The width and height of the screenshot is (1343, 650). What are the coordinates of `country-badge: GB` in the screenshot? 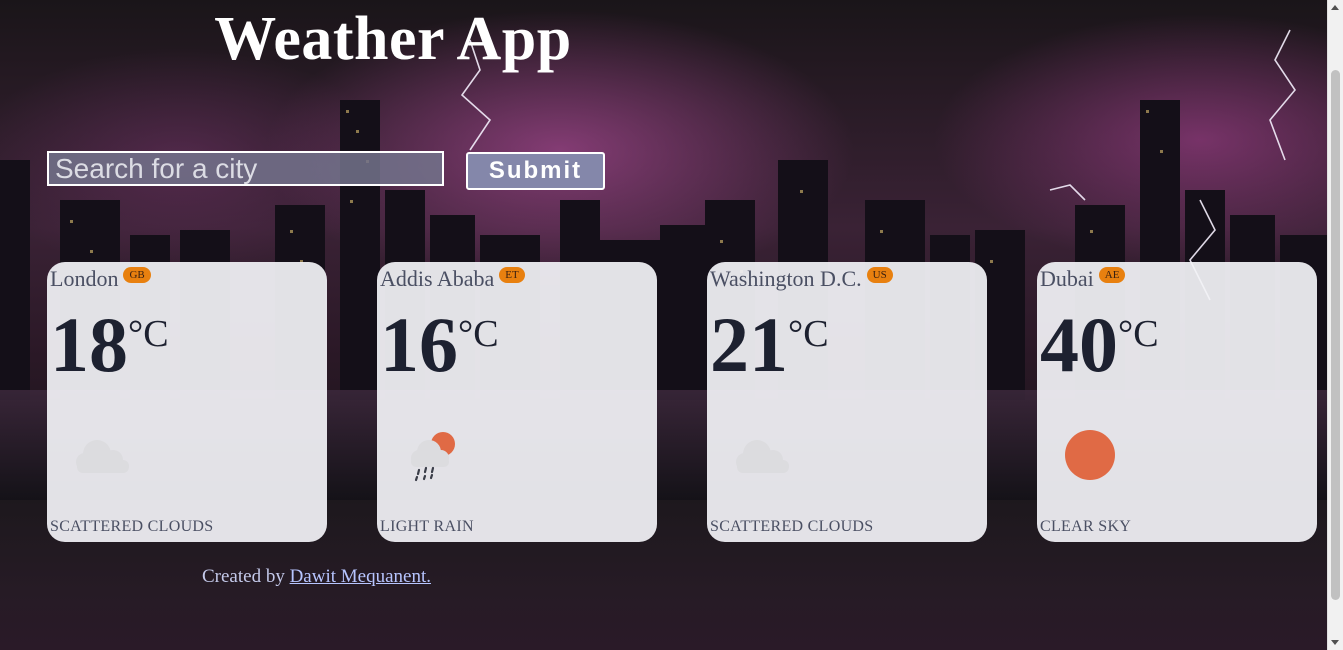 It's located at (137, 275).